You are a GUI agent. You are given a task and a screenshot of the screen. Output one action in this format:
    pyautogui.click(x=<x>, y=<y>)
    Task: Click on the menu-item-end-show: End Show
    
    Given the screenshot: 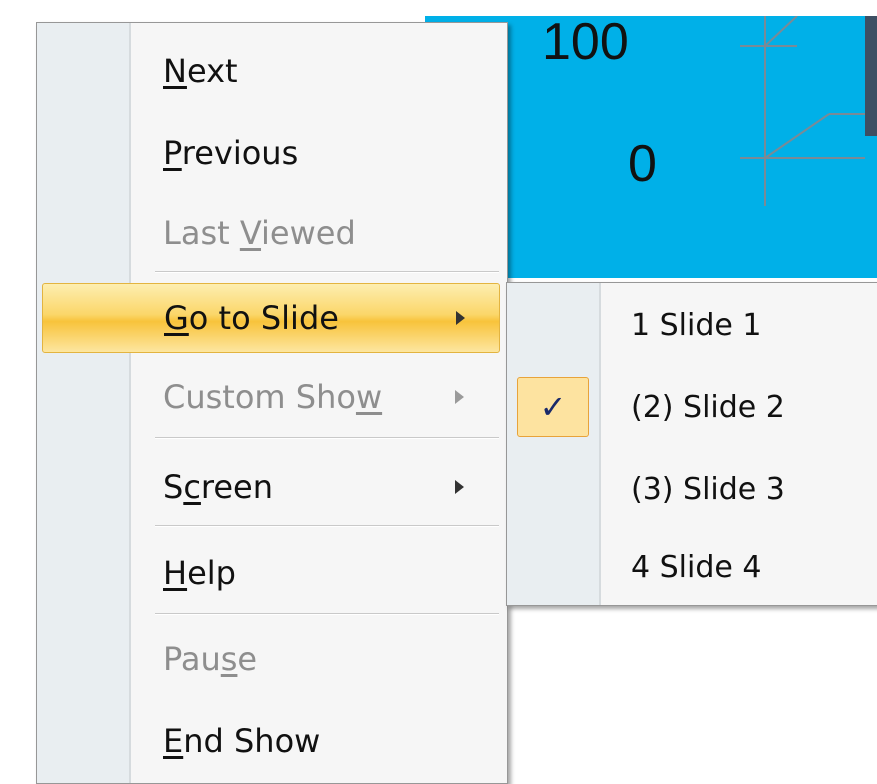 What is the action you would take?
    pyautogui.click(x=272, y=741)
    